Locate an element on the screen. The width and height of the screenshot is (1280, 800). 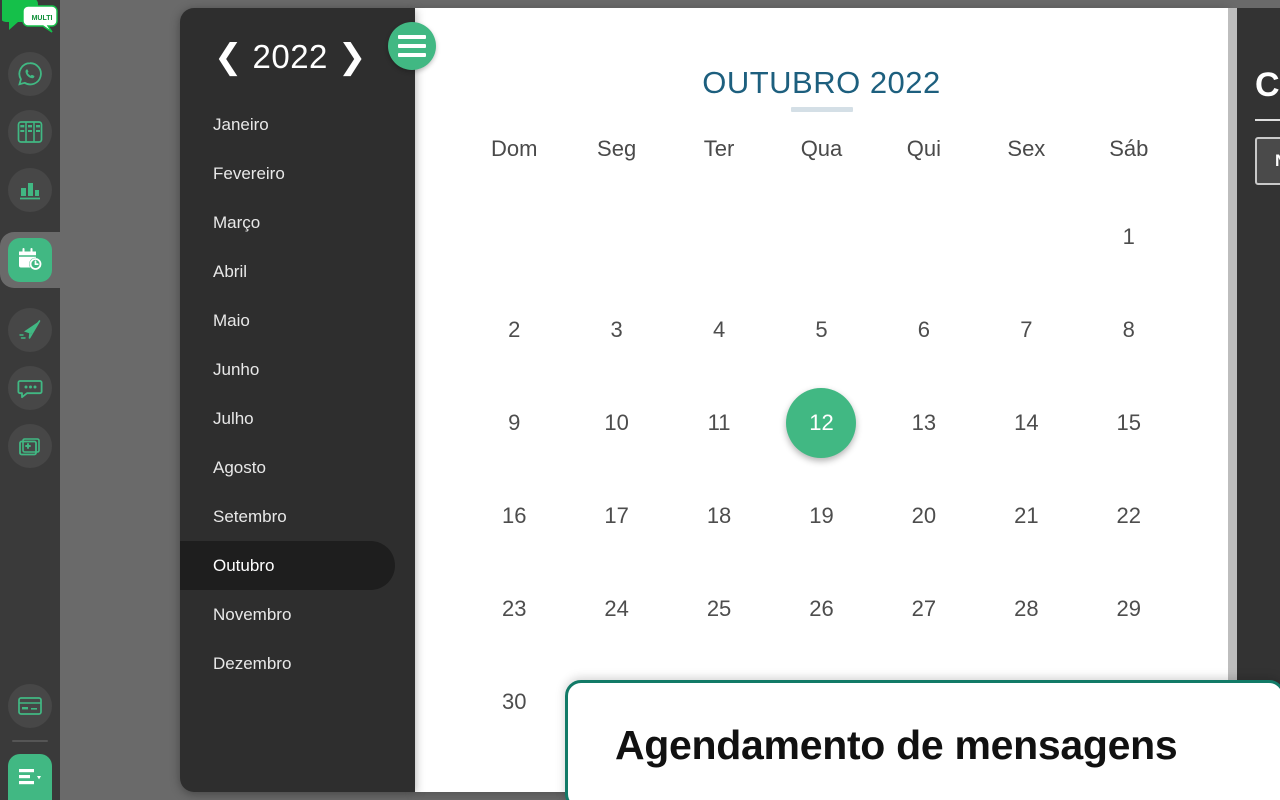
calendar-day-cell: 26 is located at coordinates (821, 608).